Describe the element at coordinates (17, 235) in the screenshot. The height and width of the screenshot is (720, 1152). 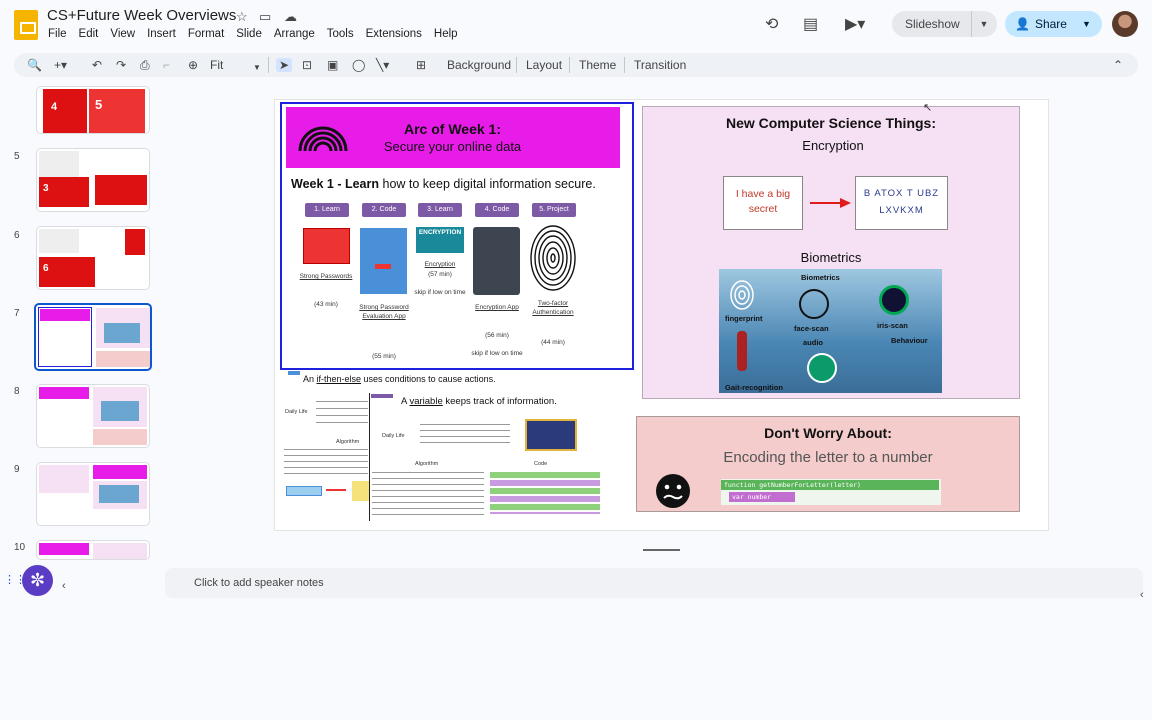
I see `slide-number: 6` at that location.